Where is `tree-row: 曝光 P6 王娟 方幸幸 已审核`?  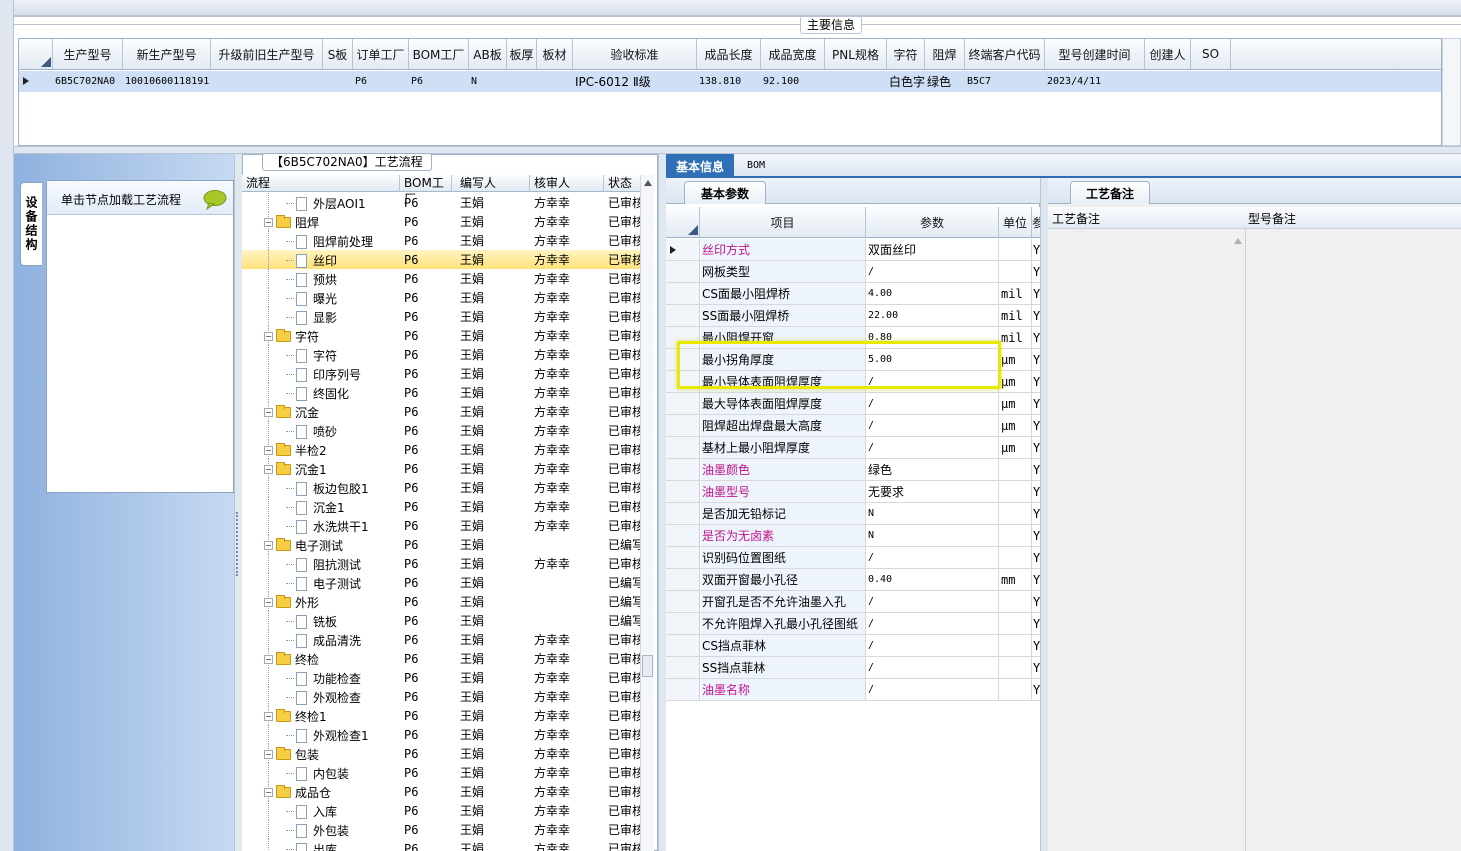
tree-row: 曝光 P6 王娟 方幸幸 已审核 is located at coordinates (447, 297).